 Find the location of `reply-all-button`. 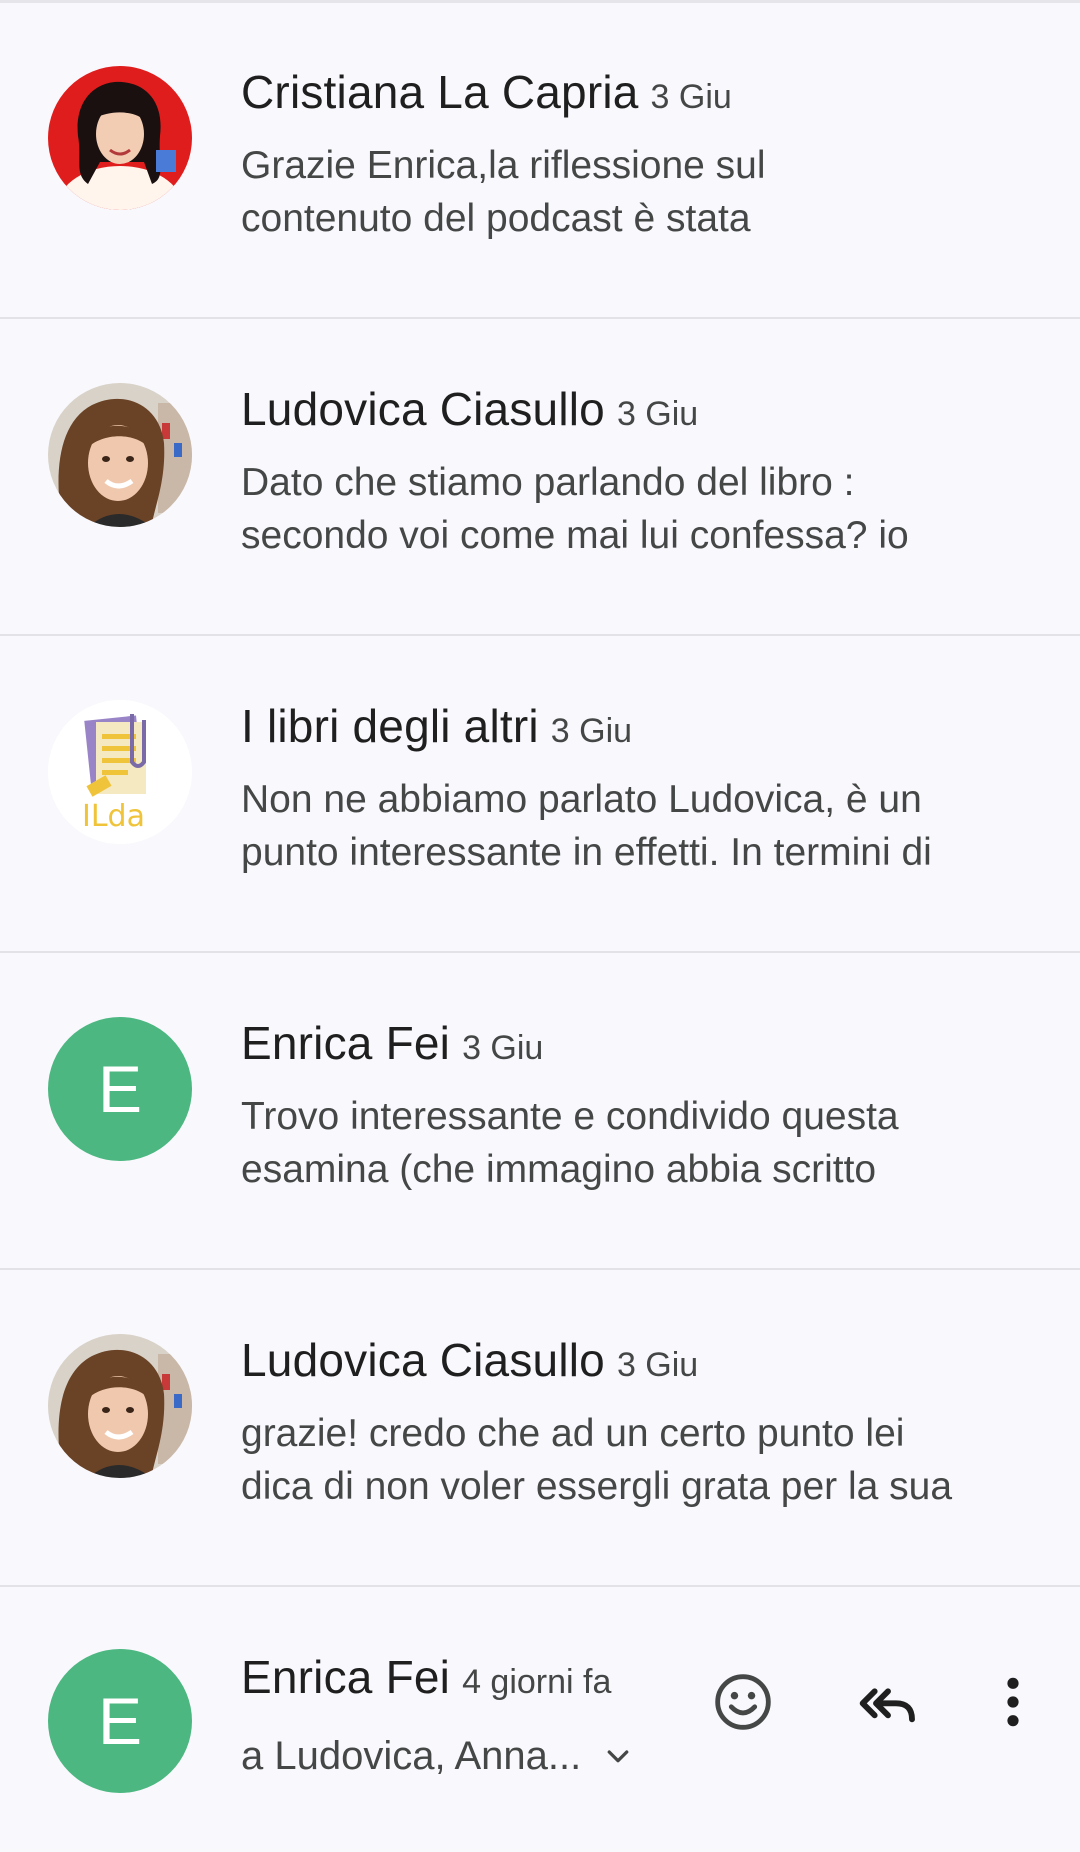

reply-all-button is located at coordinates (888, 1702).